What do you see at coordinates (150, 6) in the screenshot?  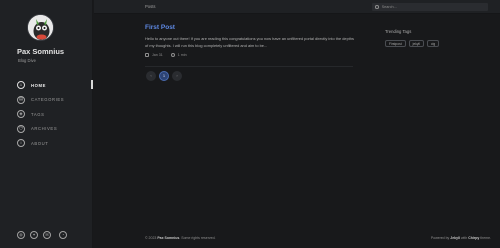 I see `breadcrumb: Posts` at bounding box center [150, 6].